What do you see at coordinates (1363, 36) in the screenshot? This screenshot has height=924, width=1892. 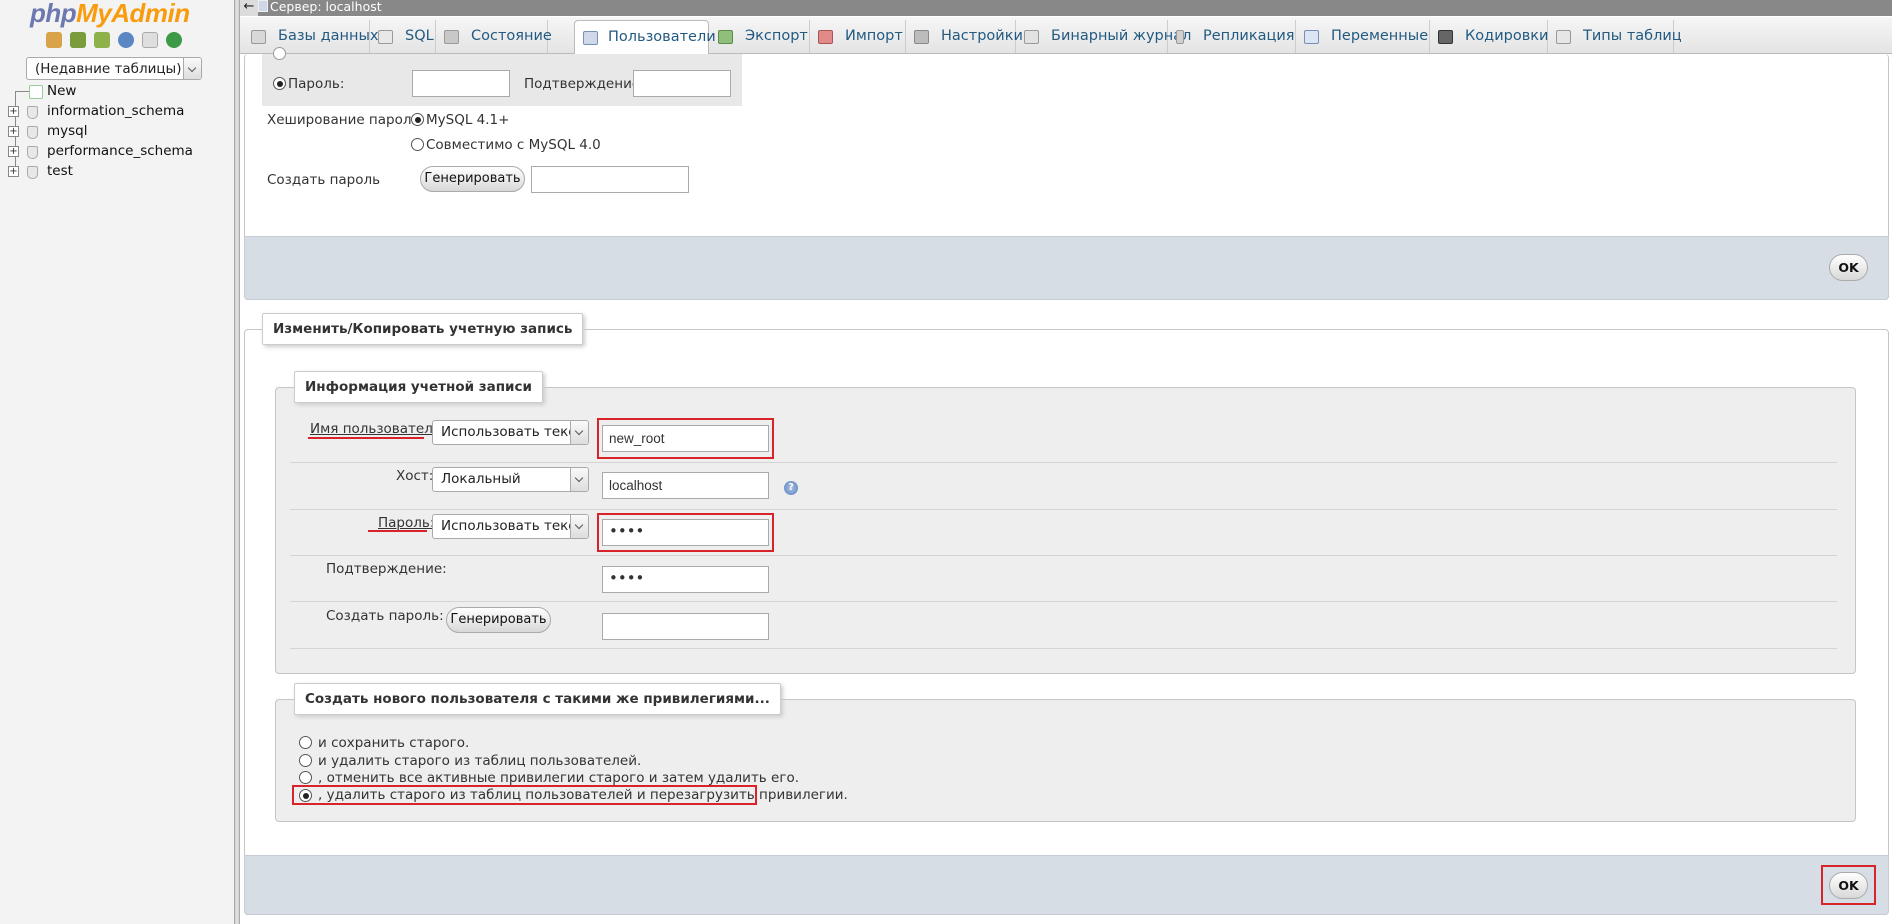 I see `tab-variables: Переменные` at bounding box center [1363, 36].